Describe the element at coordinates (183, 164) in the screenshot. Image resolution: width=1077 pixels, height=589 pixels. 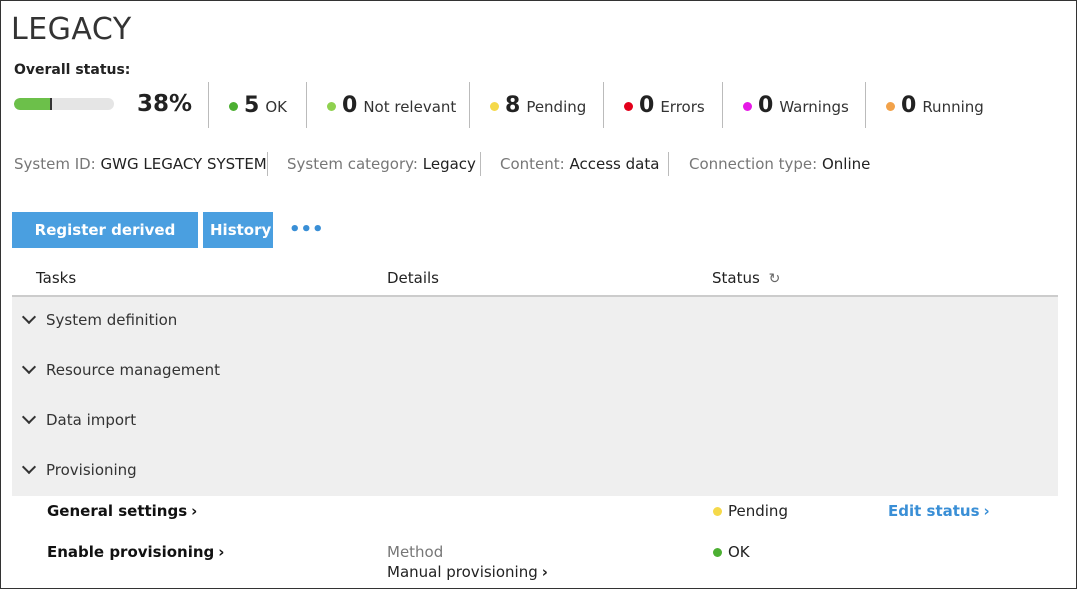
I see `meta-value: GWG LEGACY SYSTEM` at that location.